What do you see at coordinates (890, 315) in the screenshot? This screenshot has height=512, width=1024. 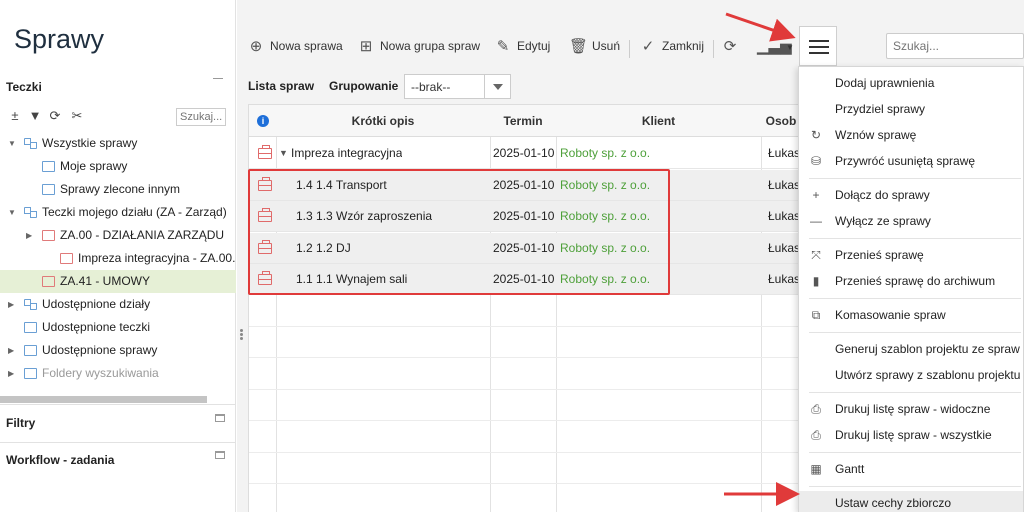 I see `menu-item-label: Komasowanie spraw` at bounding box center [890, 315].